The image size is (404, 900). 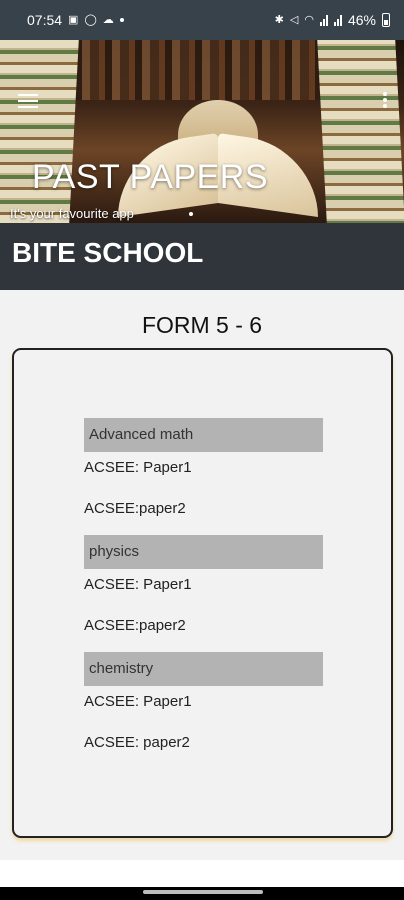 I want to click on image-icon: ▣, so click(x=73, y=19).